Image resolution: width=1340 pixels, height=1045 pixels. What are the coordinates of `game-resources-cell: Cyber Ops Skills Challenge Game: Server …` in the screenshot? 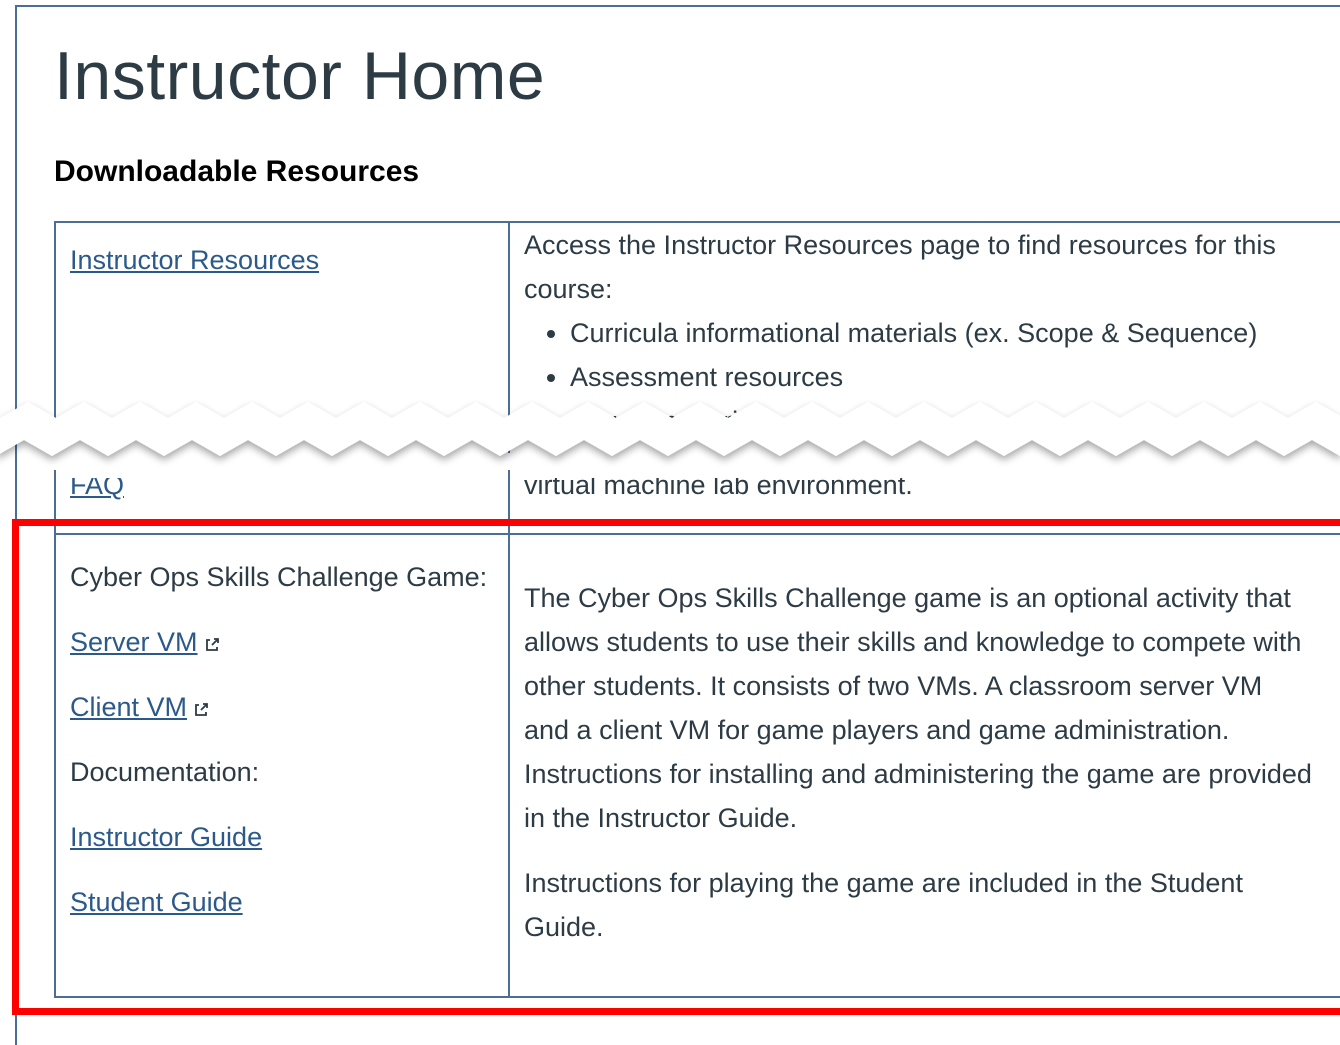 It's located at (280, 739).